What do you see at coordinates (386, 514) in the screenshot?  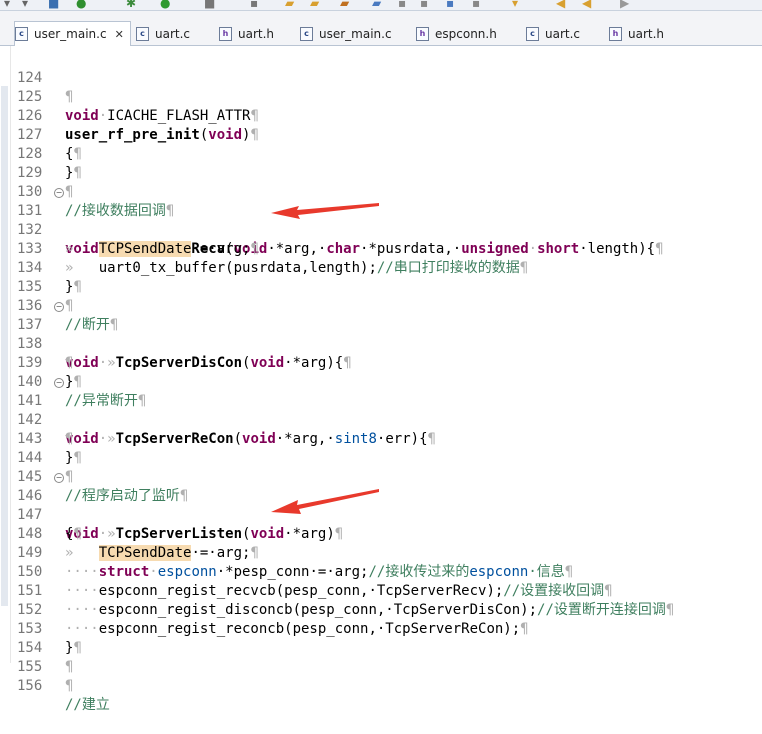 I see `code-line: 147 {¶` at bounding box center [386, 514].